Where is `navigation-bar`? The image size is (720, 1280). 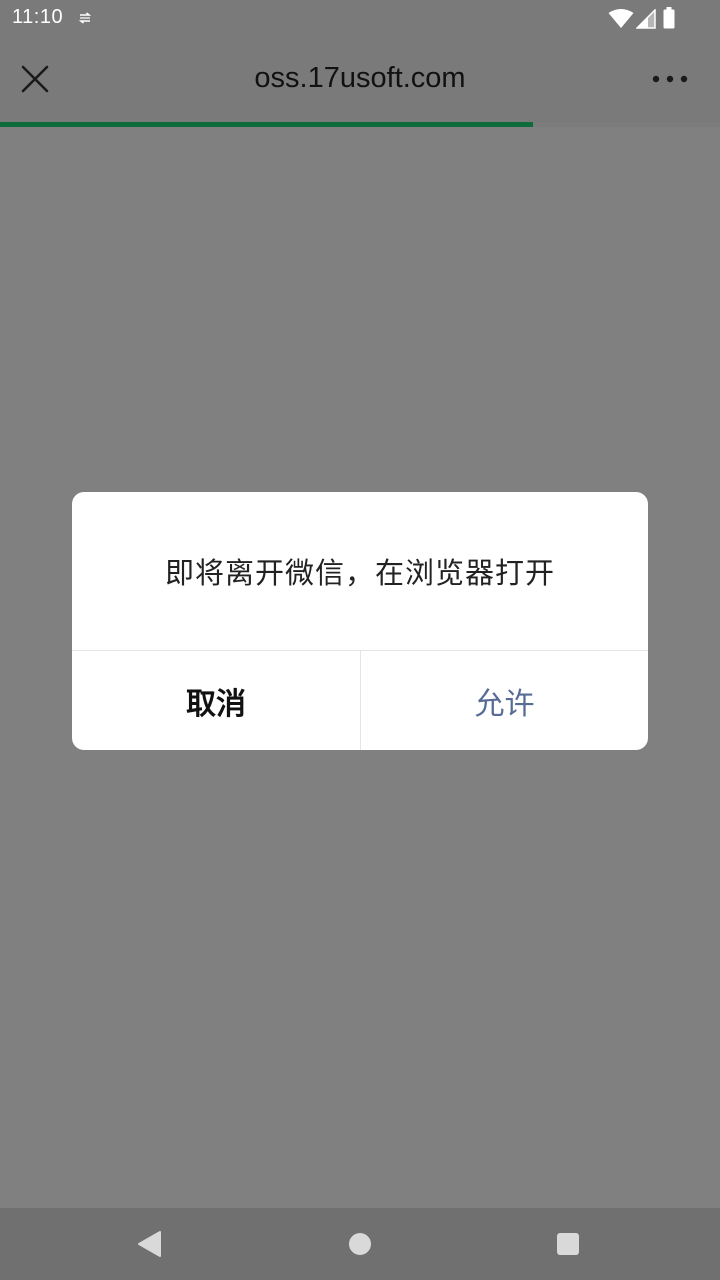
navigation-bar is located at coordinates (360, 1244).